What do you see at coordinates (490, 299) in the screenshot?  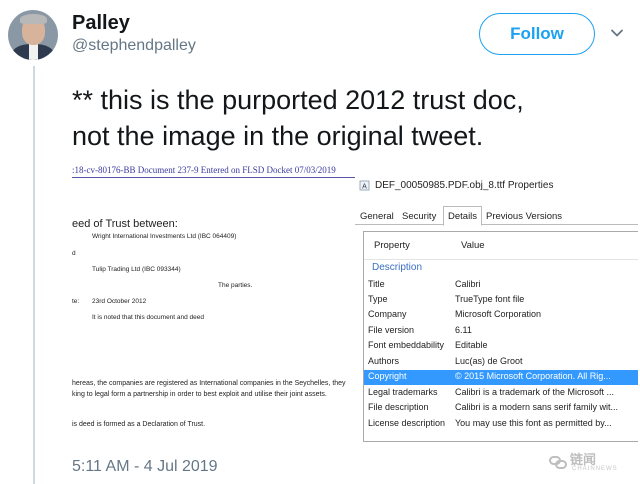 I see `property-value: TrueType font file` at bounding box center [490, 299].